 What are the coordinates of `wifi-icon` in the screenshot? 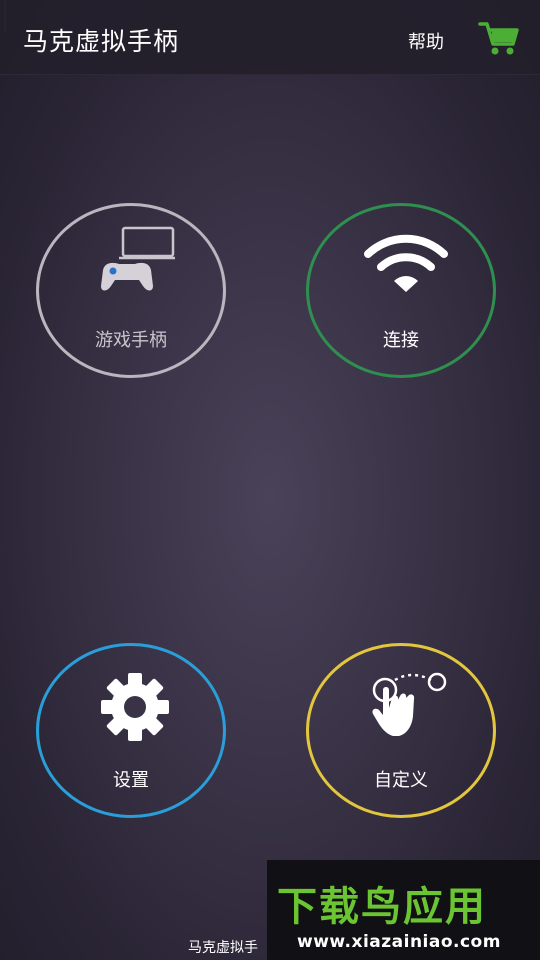 It's located at (406, 263).